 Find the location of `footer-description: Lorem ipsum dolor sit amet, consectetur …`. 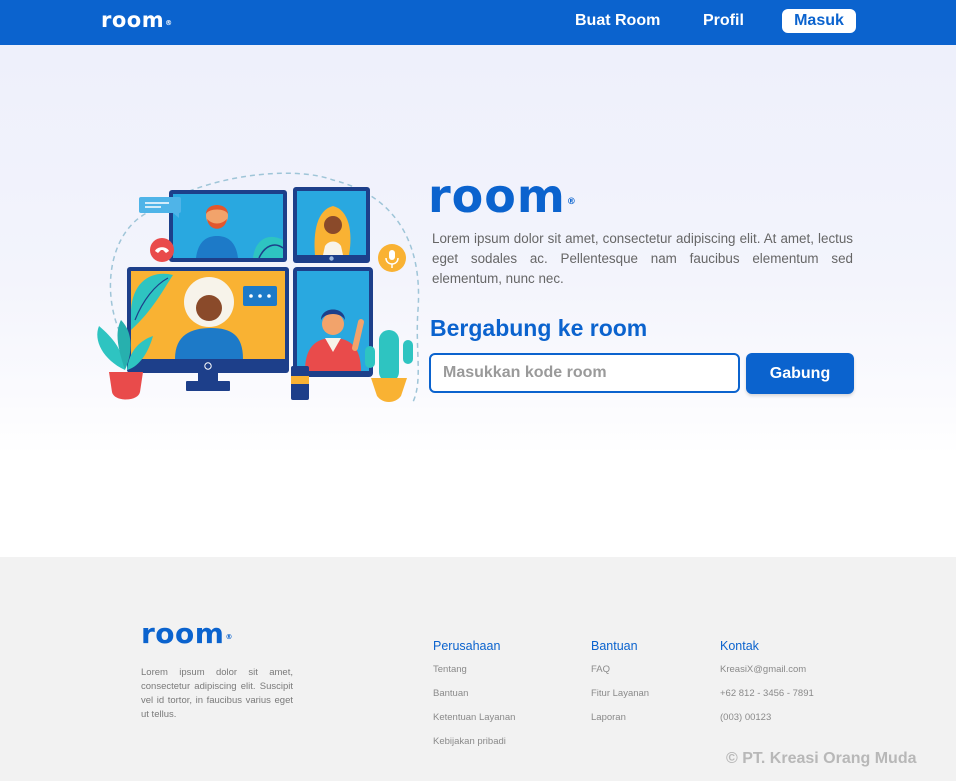

footer-description: Lorem ipsum dolor sit amet, consectetur … is located at coordinates (217, 693).